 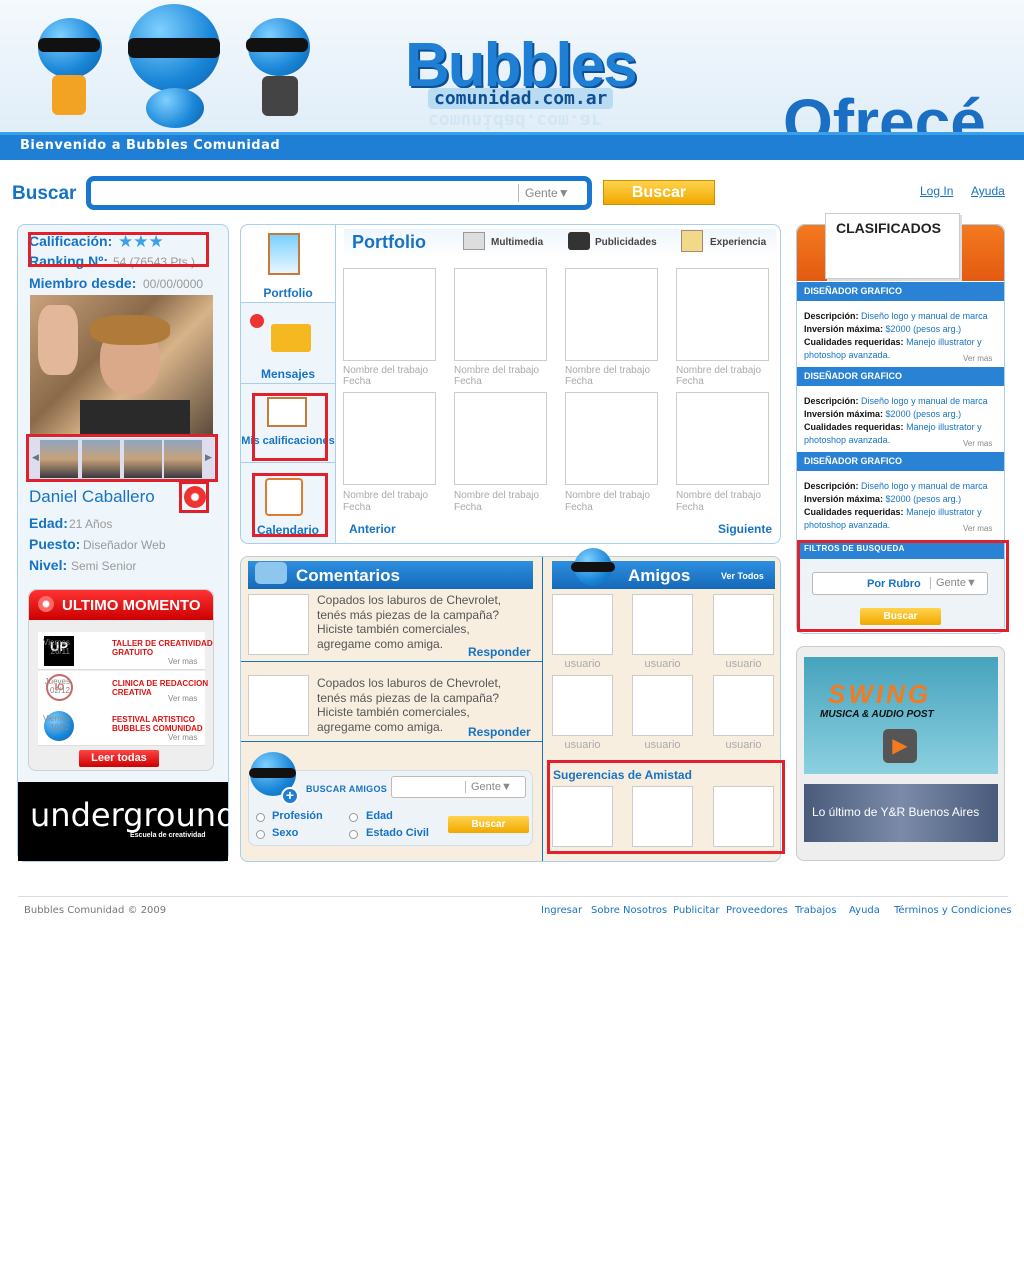 I want to click on news-title: TALLER DE CREATIVIDAD, so click(x=162, y=643).